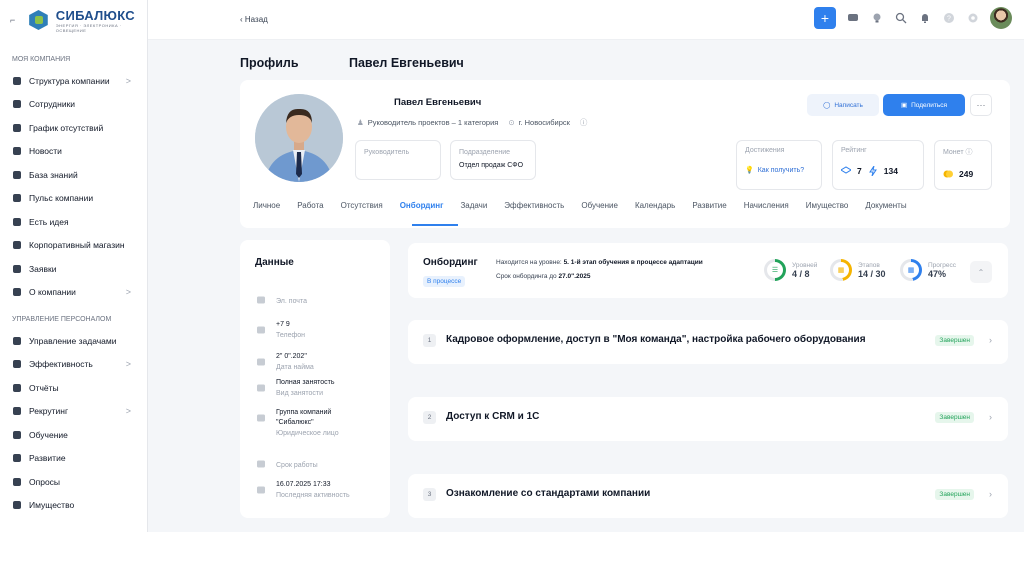 The image size is (1024, 576). Describe the element at coordinates (1001, 18) in the screenshot. I see `user-avatar` at that location.